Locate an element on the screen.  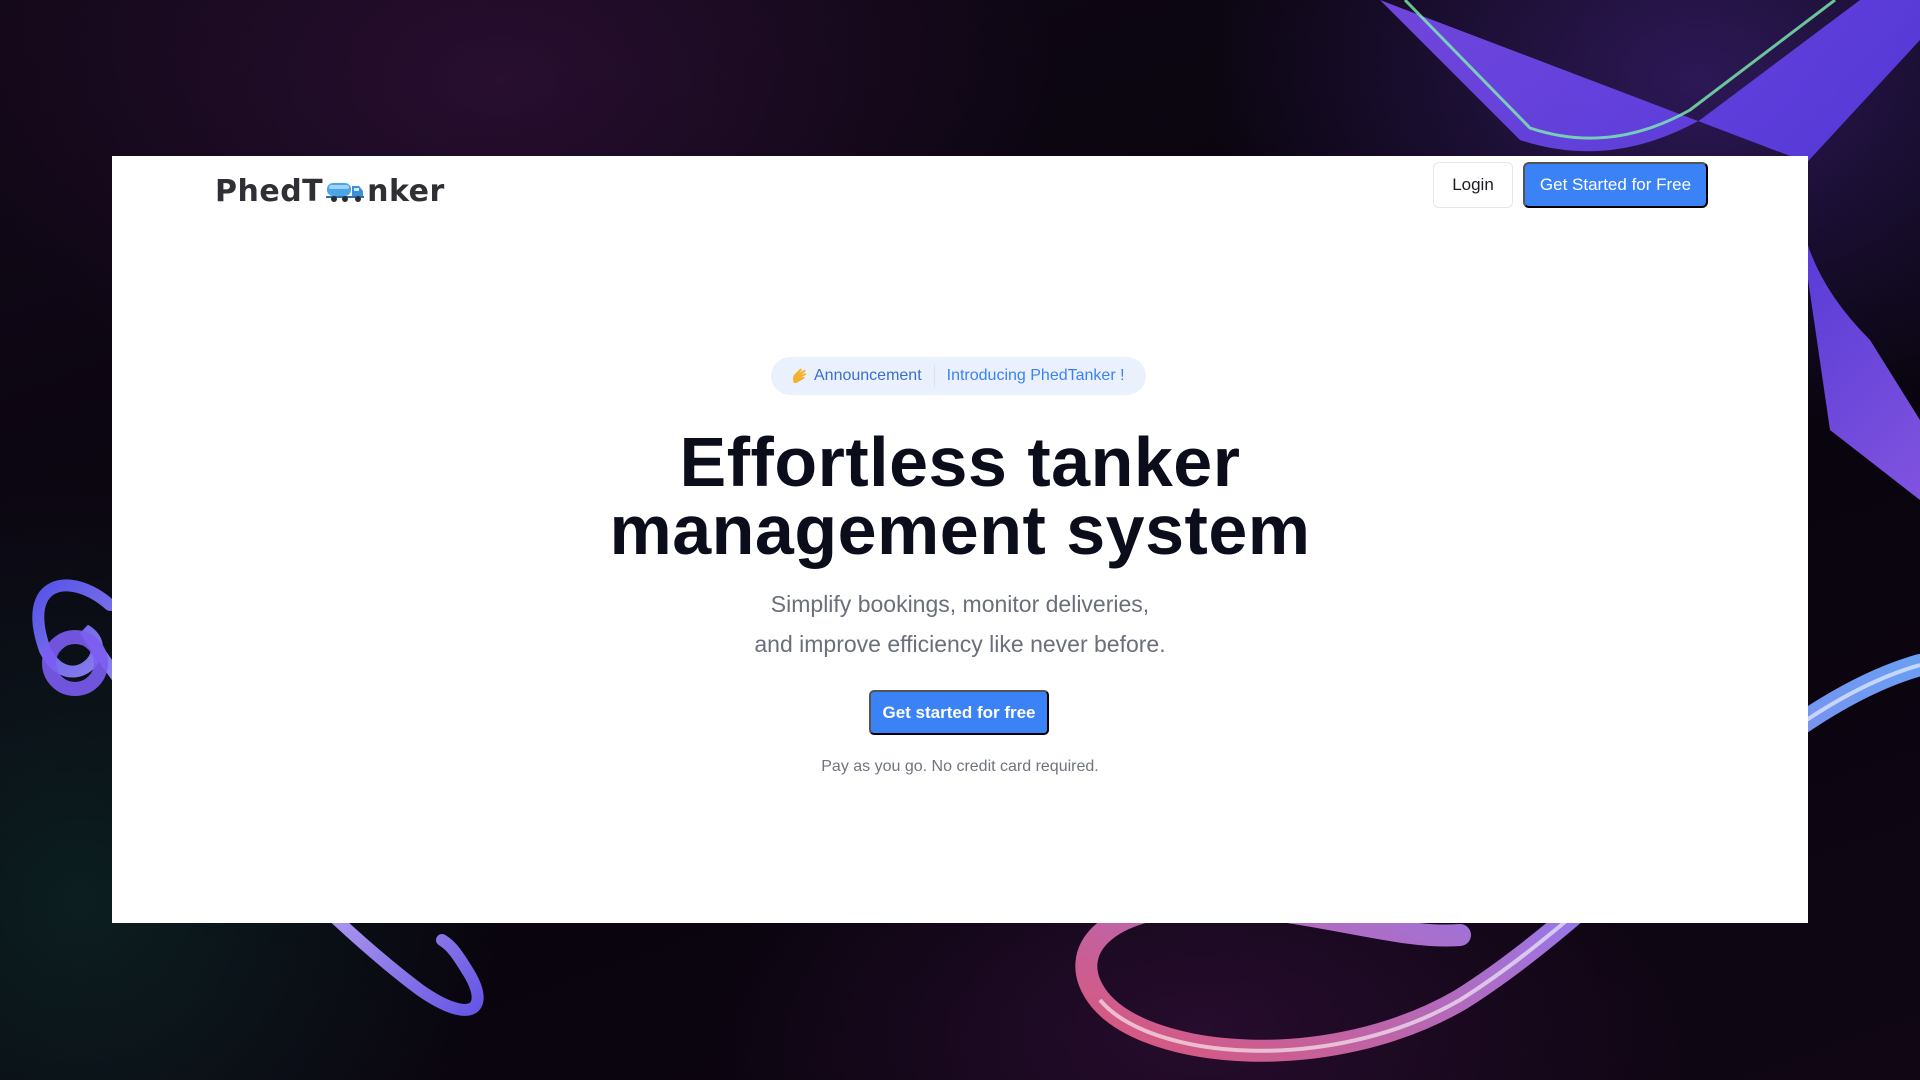
pricing-note: Pay as you go. No credit card required. is located at coordinates (960, 766).